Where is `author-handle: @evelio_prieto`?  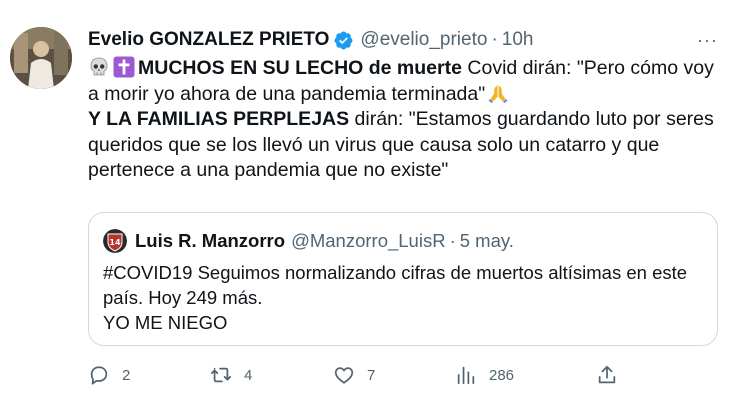 author-handle: @evelio_prieto is located at coordinates (423, 40).